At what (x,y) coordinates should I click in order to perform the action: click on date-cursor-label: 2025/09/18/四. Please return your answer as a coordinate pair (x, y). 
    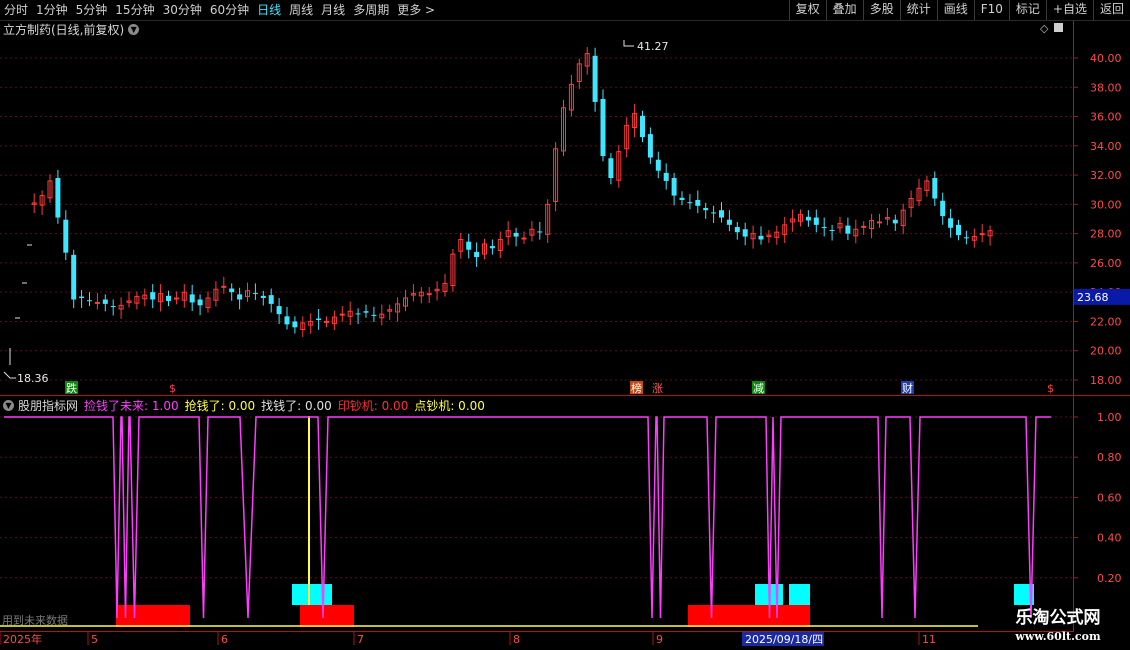
    Looking at the image, I should click on (784, 639).